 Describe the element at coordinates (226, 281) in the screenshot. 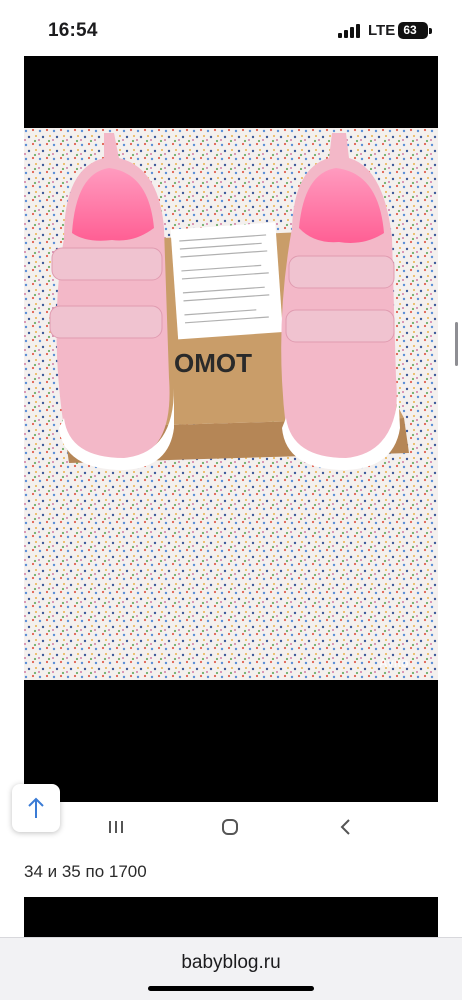

I see `product-tag` at that location.